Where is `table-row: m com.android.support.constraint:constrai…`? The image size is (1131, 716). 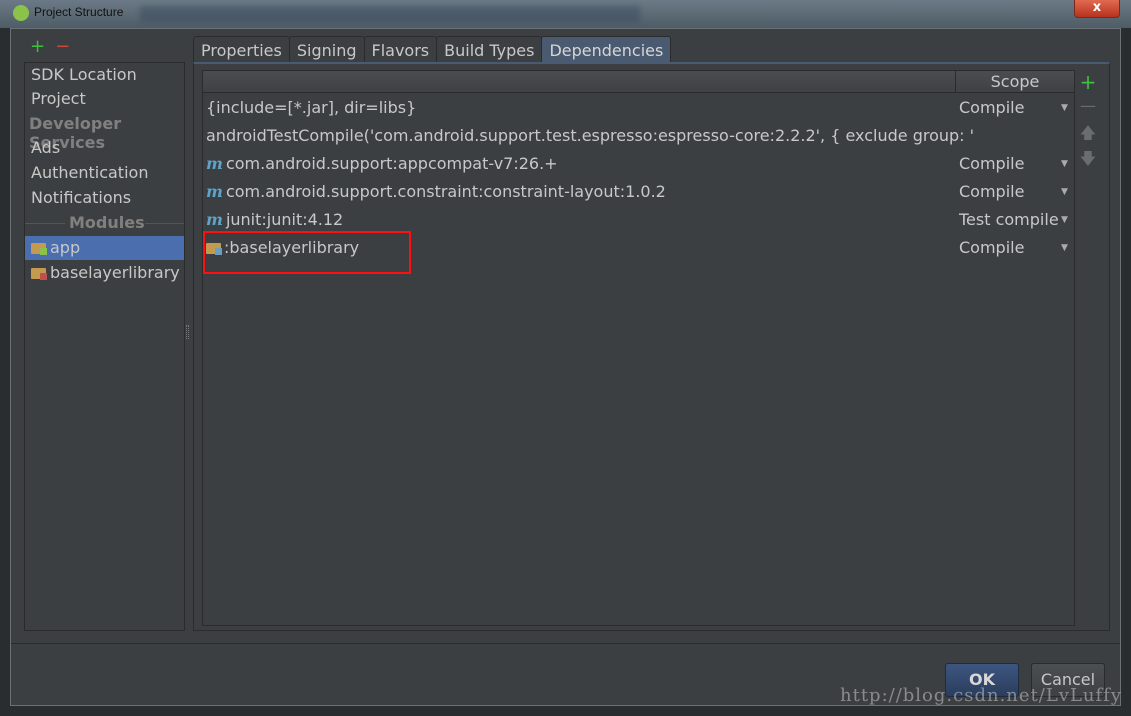
table-row: m com.android.support.constraint:constrai… is located at coordinates (638, 192).